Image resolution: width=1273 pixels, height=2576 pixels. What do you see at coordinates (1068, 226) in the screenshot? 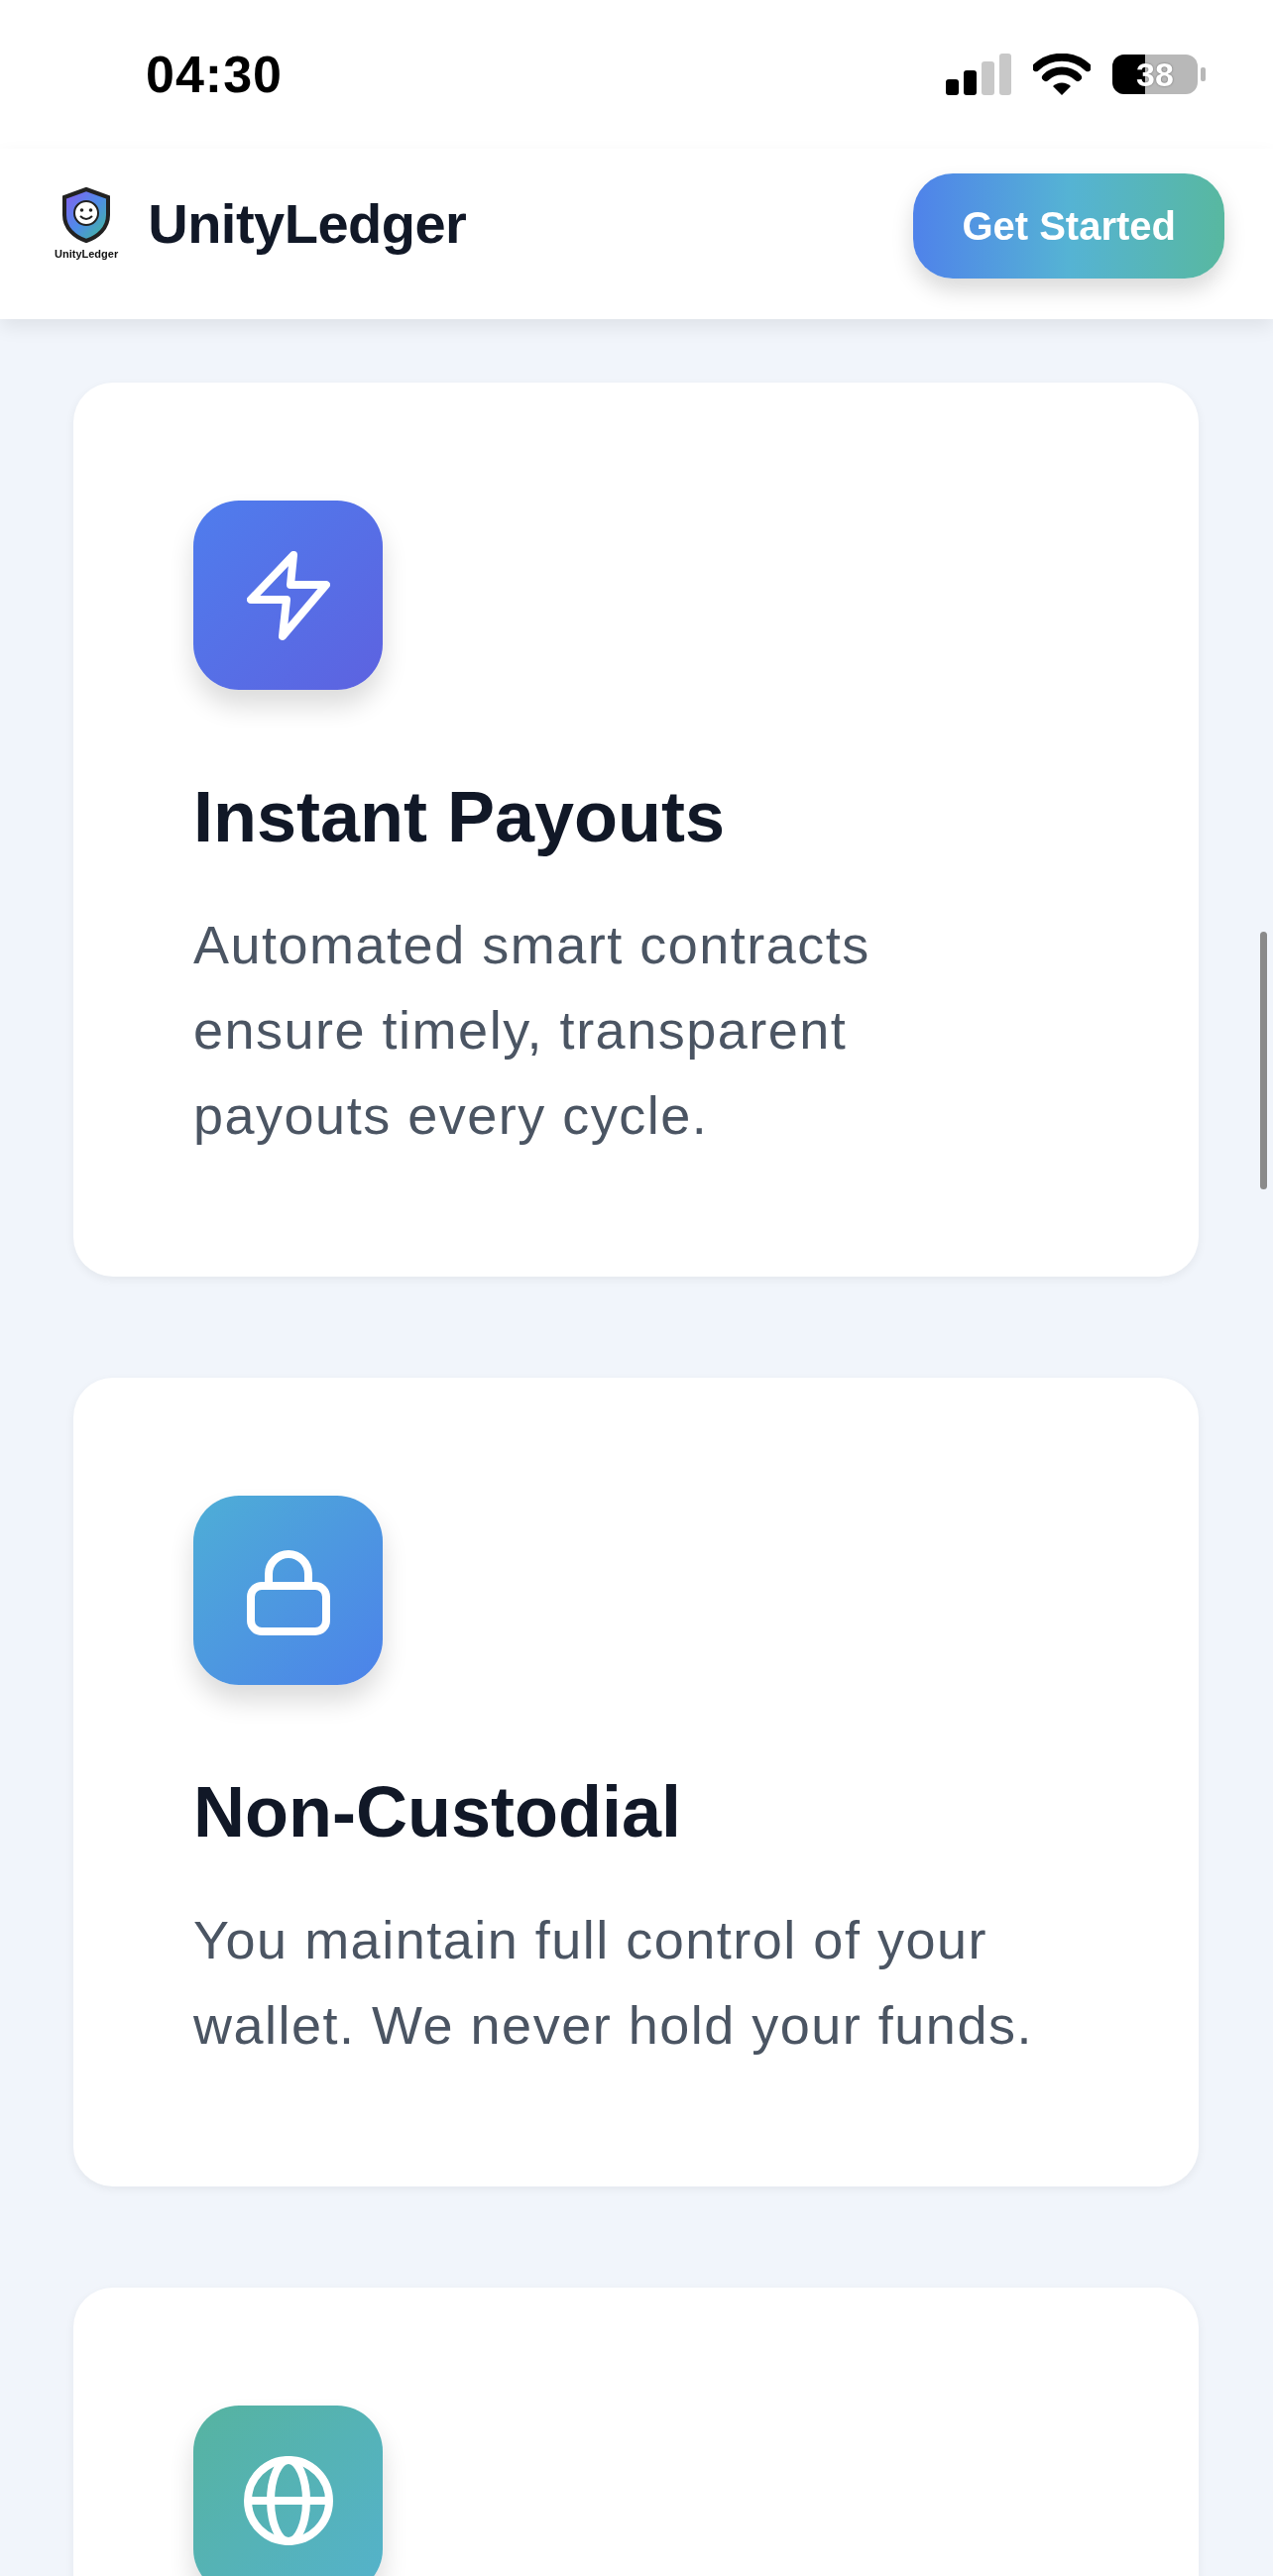
I see `get-started-button: Get Started` at bounding box center [1068, 226].